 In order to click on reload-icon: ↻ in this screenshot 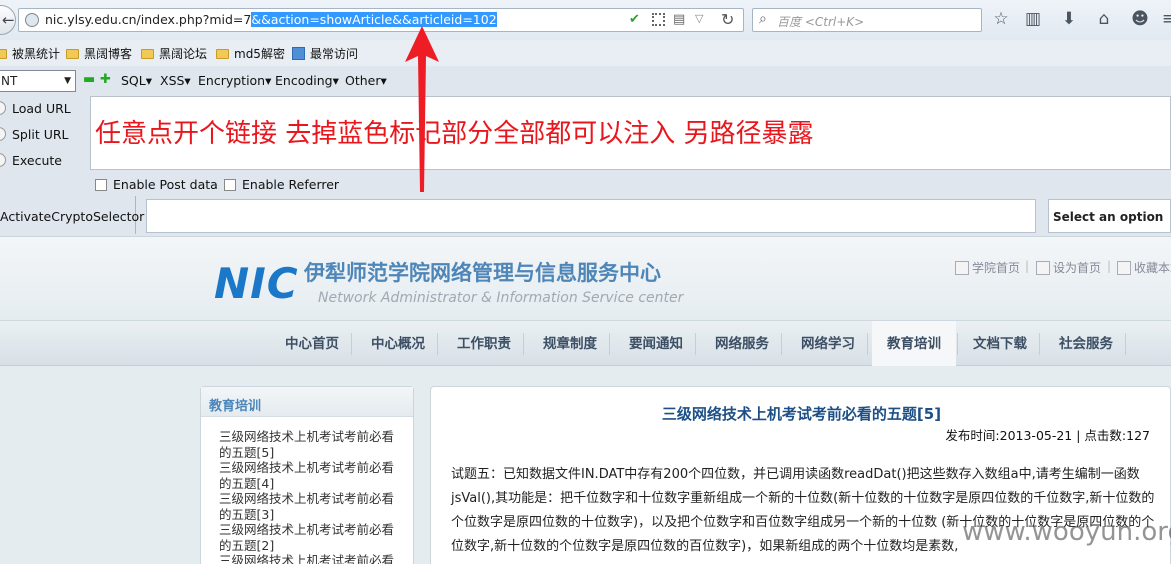, I will do `click(727, 19)`.